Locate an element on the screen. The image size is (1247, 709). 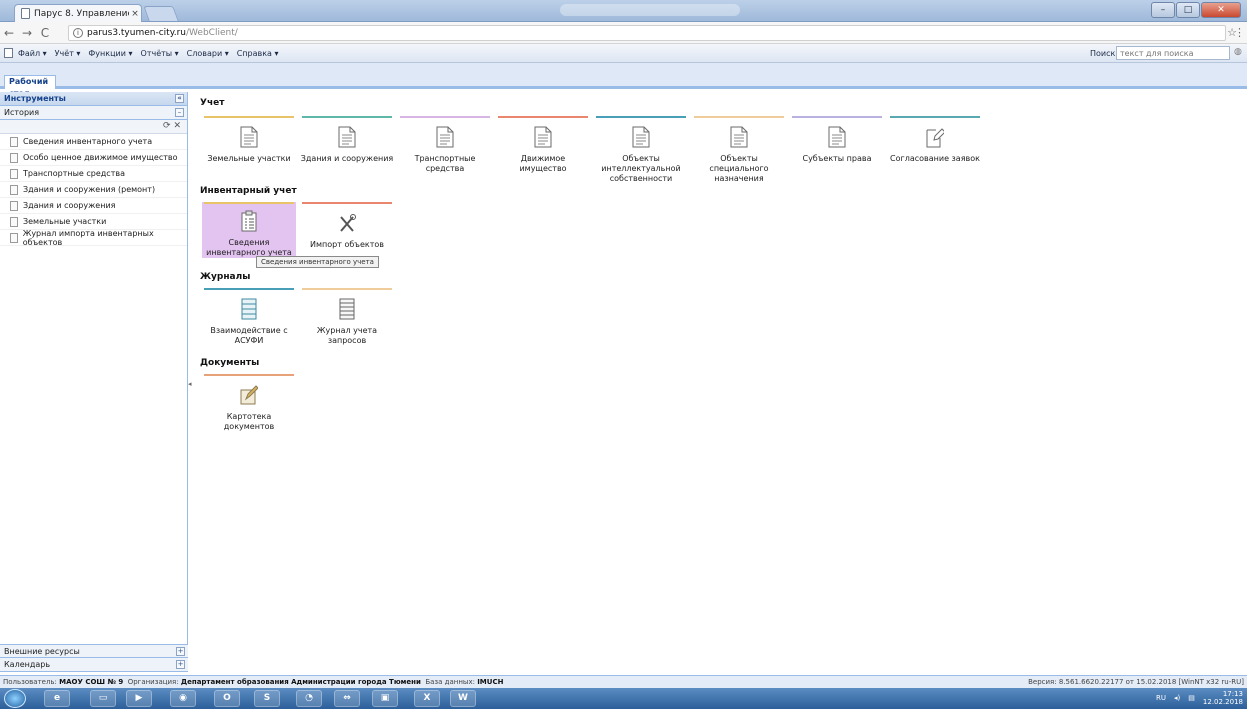
tile-intellectual-property: Объекты интеллектуальной собственности is located at coordinates (641, 150).